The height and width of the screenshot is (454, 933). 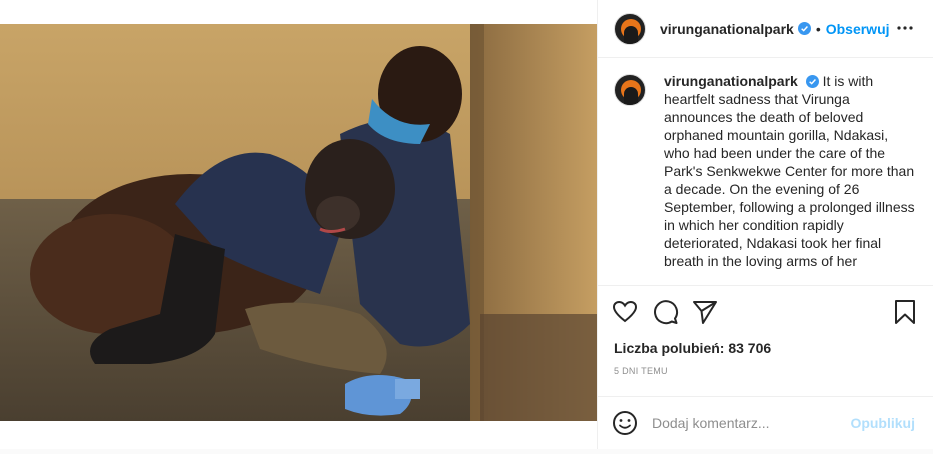 What do you see at coordinates (641, 371) in the screenshot?
I see `post-timestamp: 5 DNI TEMU` at bounding box center [641, 371].